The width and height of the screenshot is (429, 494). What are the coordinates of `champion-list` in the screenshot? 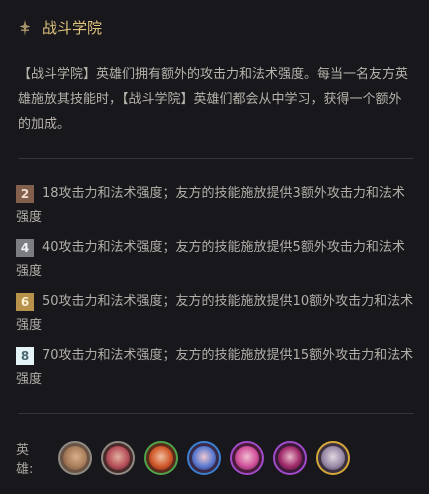 It's located at (204, 458).